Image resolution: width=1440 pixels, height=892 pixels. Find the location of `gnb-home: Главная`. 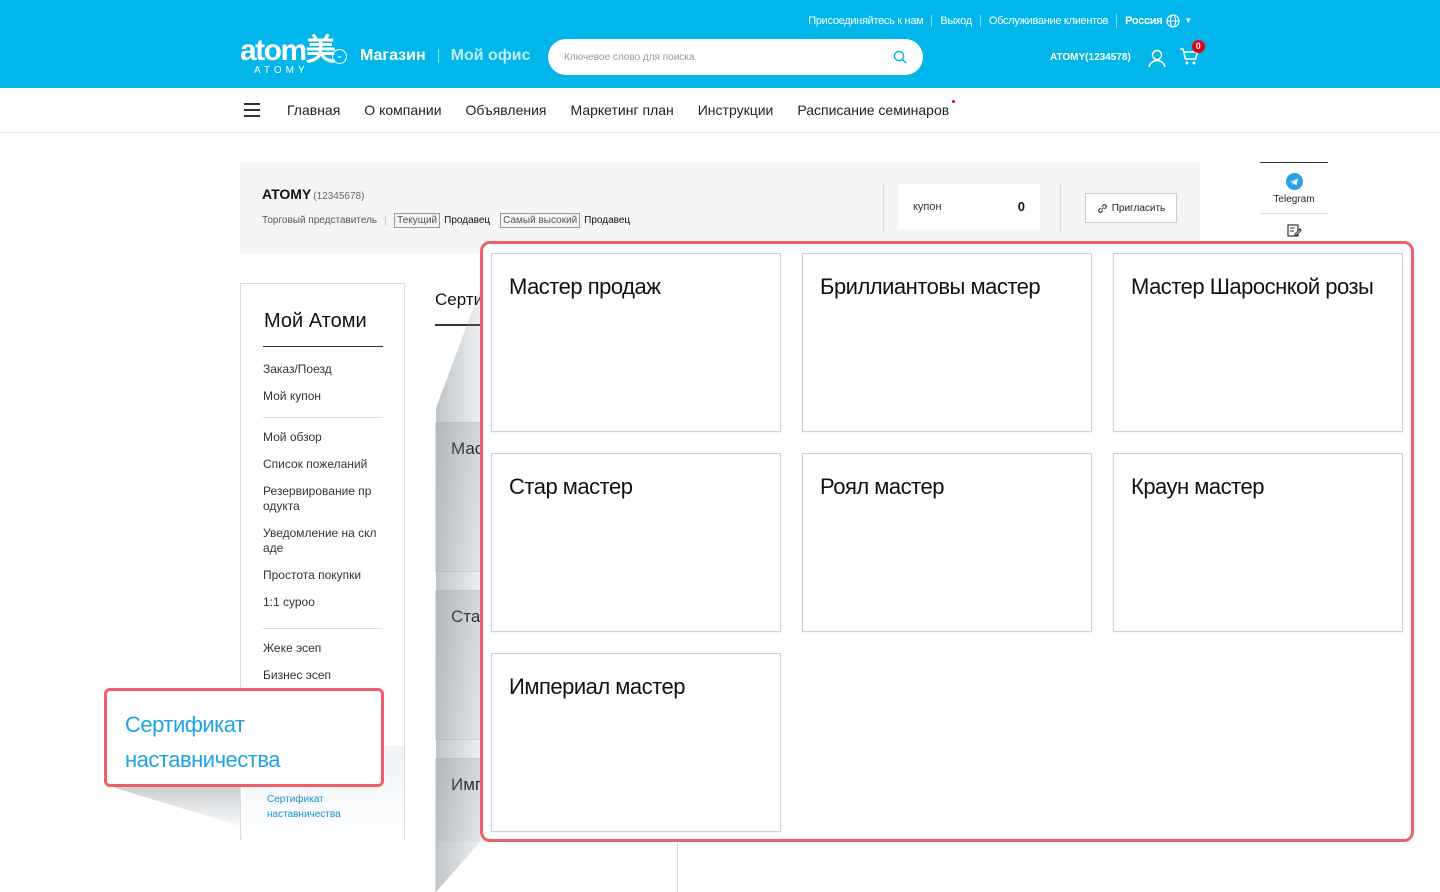

gnb-home: Главная is located at coordinates (313, 110).